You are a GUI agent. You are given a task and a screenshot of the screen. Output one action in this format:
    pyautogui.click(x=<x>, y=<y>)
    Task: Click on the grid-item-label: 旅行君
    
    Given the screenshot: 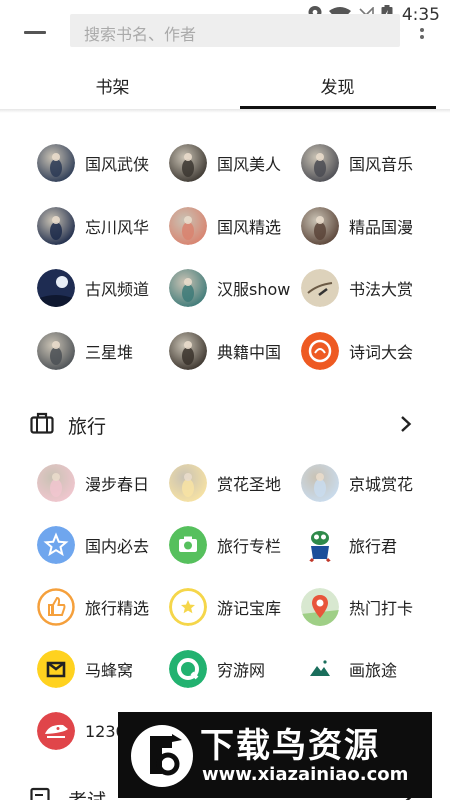 What is the action you would take?
    pyautogui.click(x=373, y=546)
    